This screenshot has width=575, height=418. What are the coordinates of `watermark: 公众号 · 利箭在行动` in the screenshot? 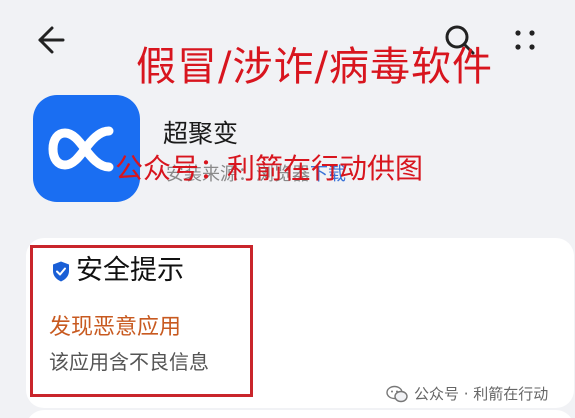 It's located at (467, 393).